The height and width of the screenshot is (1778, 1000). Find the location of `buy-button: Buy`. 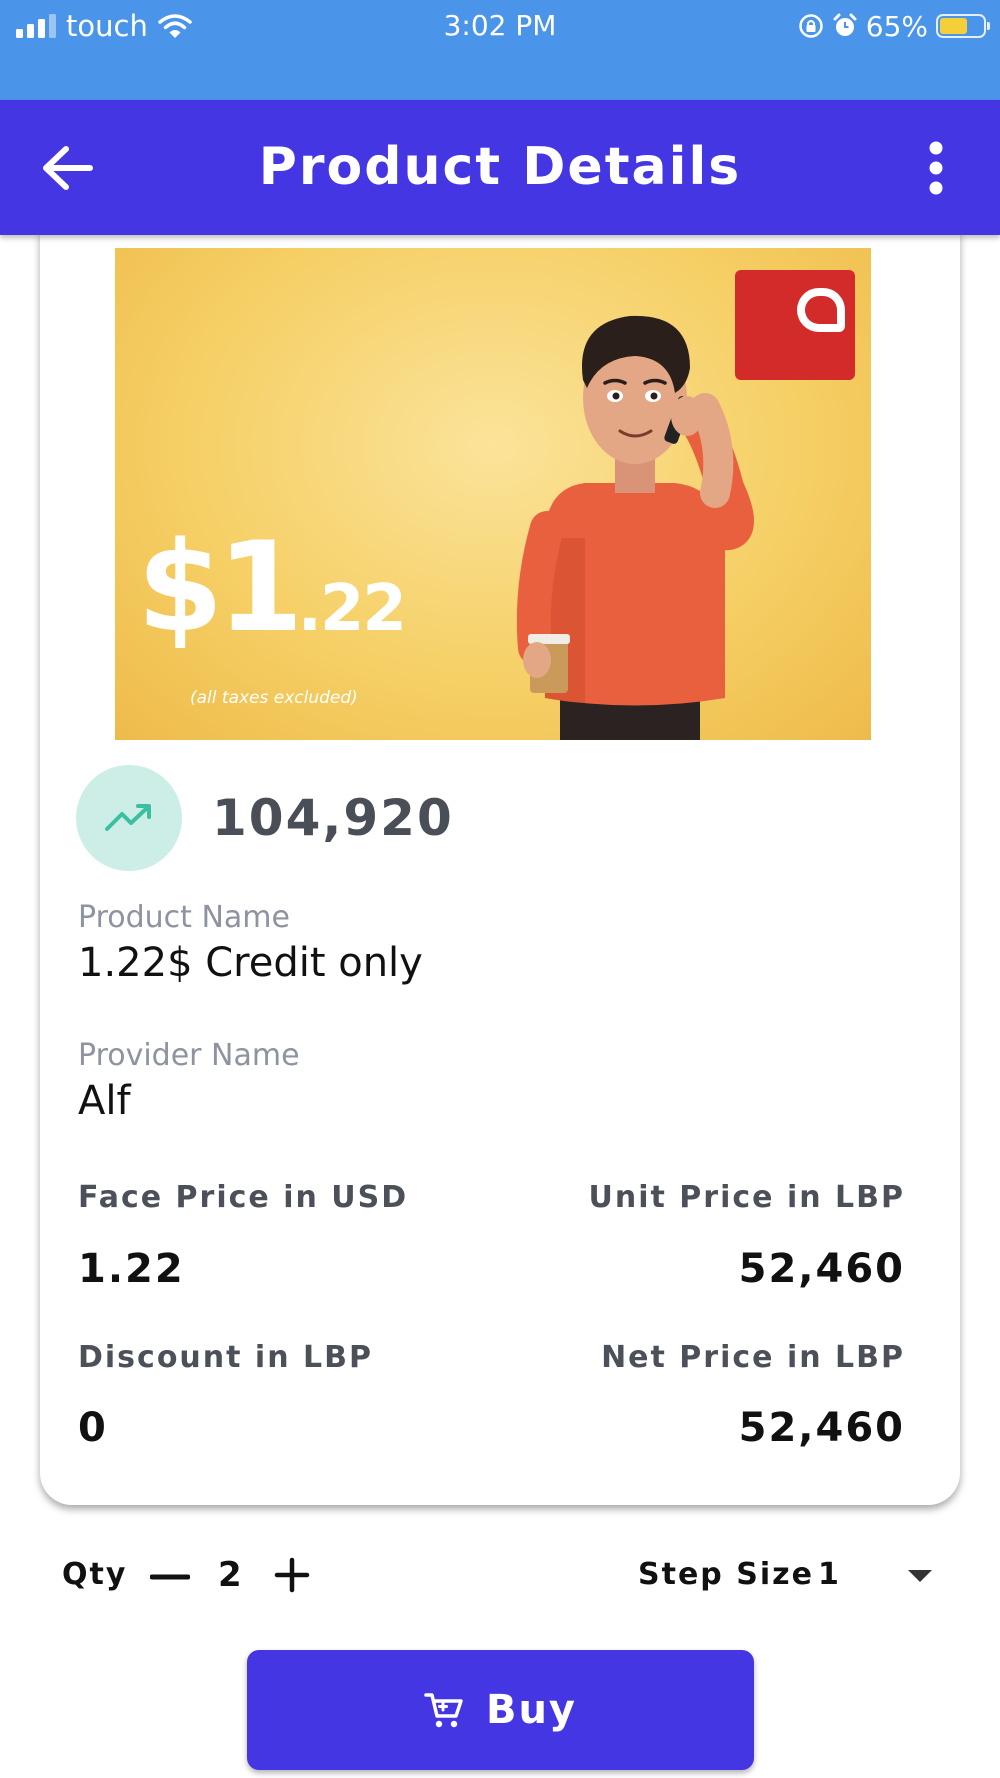

buy-button: Buy is located at coordinates (500, 1710).